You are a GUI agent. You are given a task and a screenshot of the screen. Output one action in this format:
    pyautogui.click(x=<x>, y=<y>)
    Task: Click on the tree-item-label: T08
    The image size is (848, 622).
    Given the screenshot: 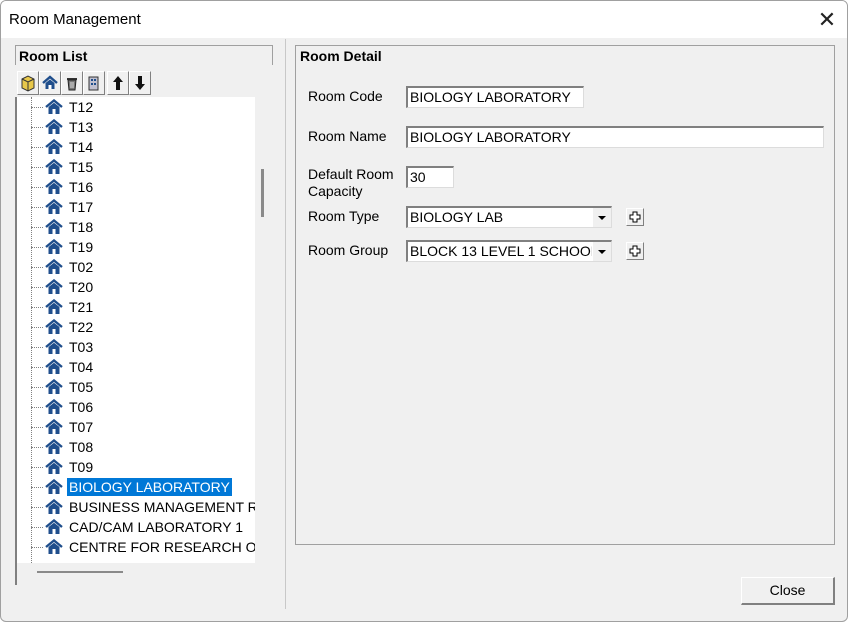 What is the action you would take?
    pyautogui.click(x=81, y=447)
    